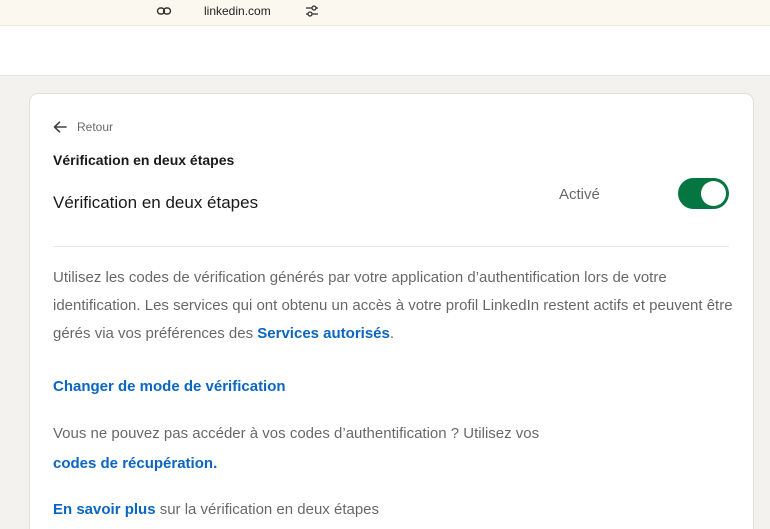 The image size is (770, 529). Describe the element at coordinates (164, 11) in the screenshot. I see `link-icon` at that location.